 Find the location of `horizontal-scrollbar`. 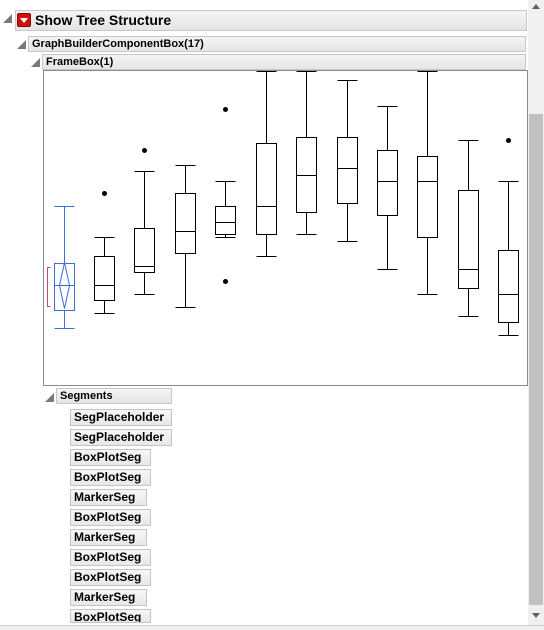

horizontal-scrollbar is located at coordinates (272, 627).